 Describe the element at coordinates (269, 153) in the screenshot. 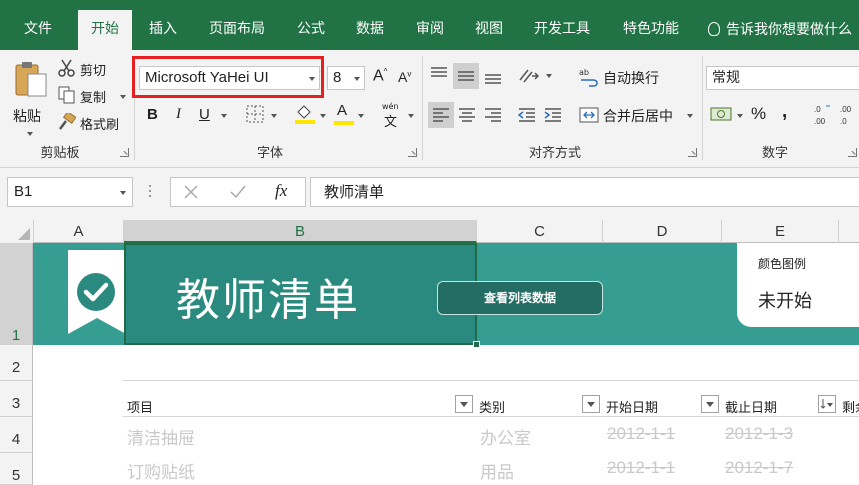

I see `font-group-label: 字体` at that location.